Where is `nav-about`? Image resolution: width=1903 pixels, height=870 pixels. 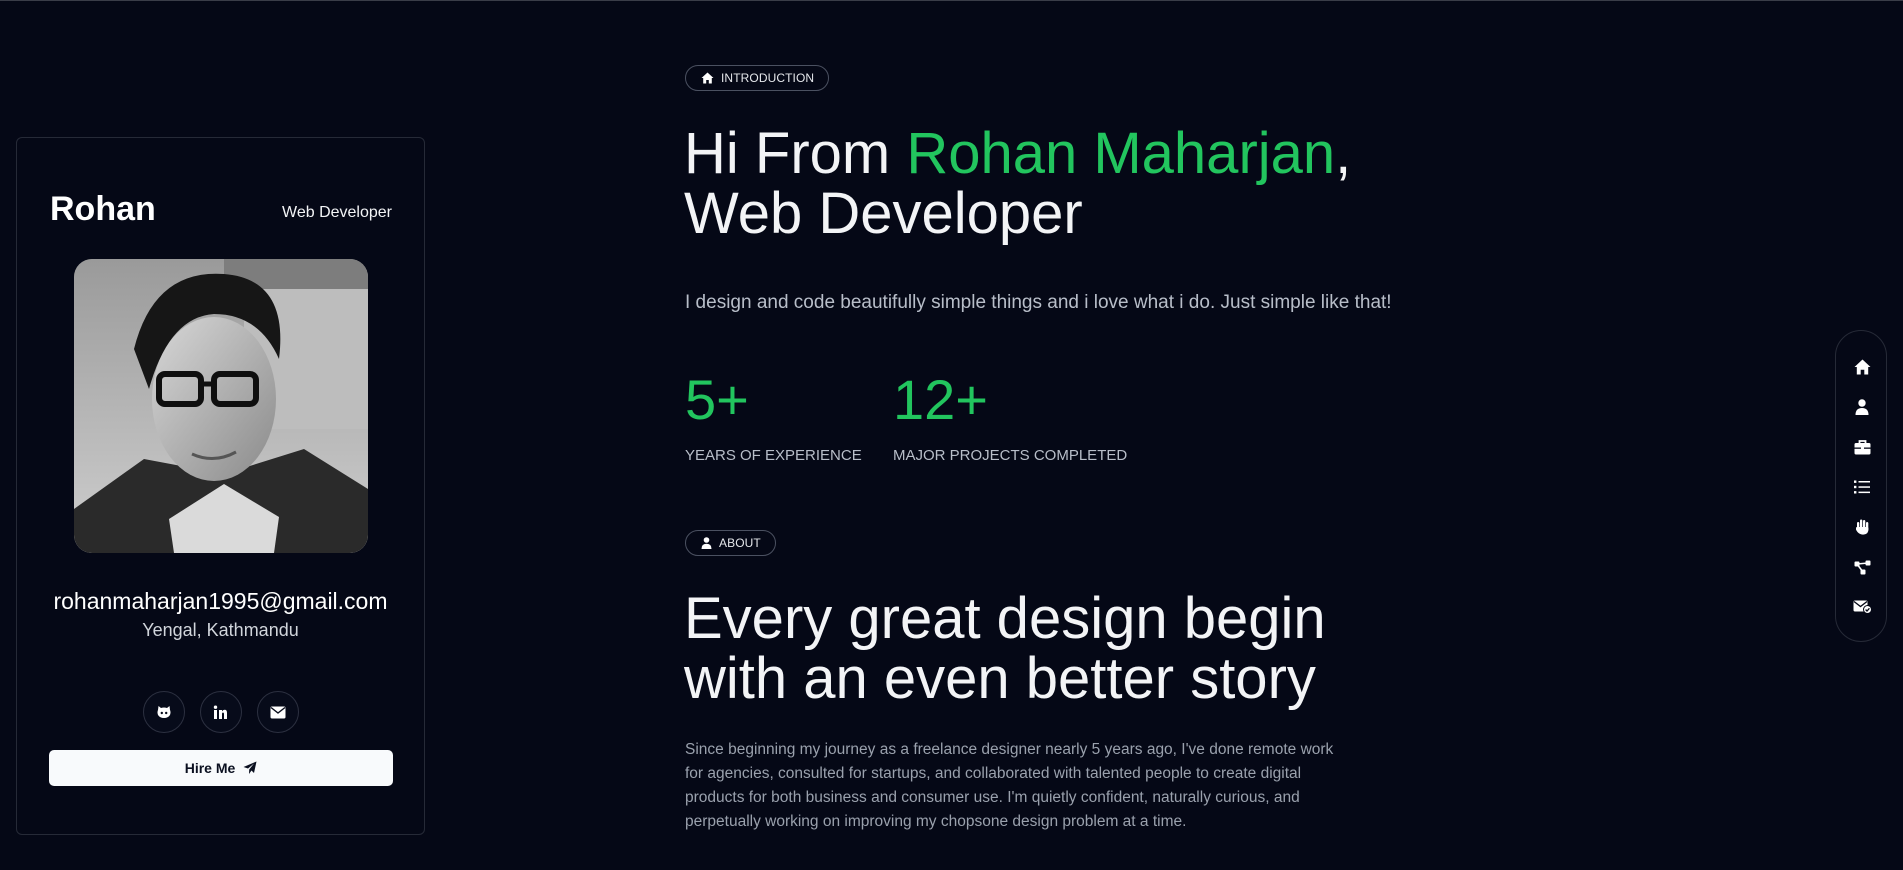 nav-about is located at coordinates (1862, 407).